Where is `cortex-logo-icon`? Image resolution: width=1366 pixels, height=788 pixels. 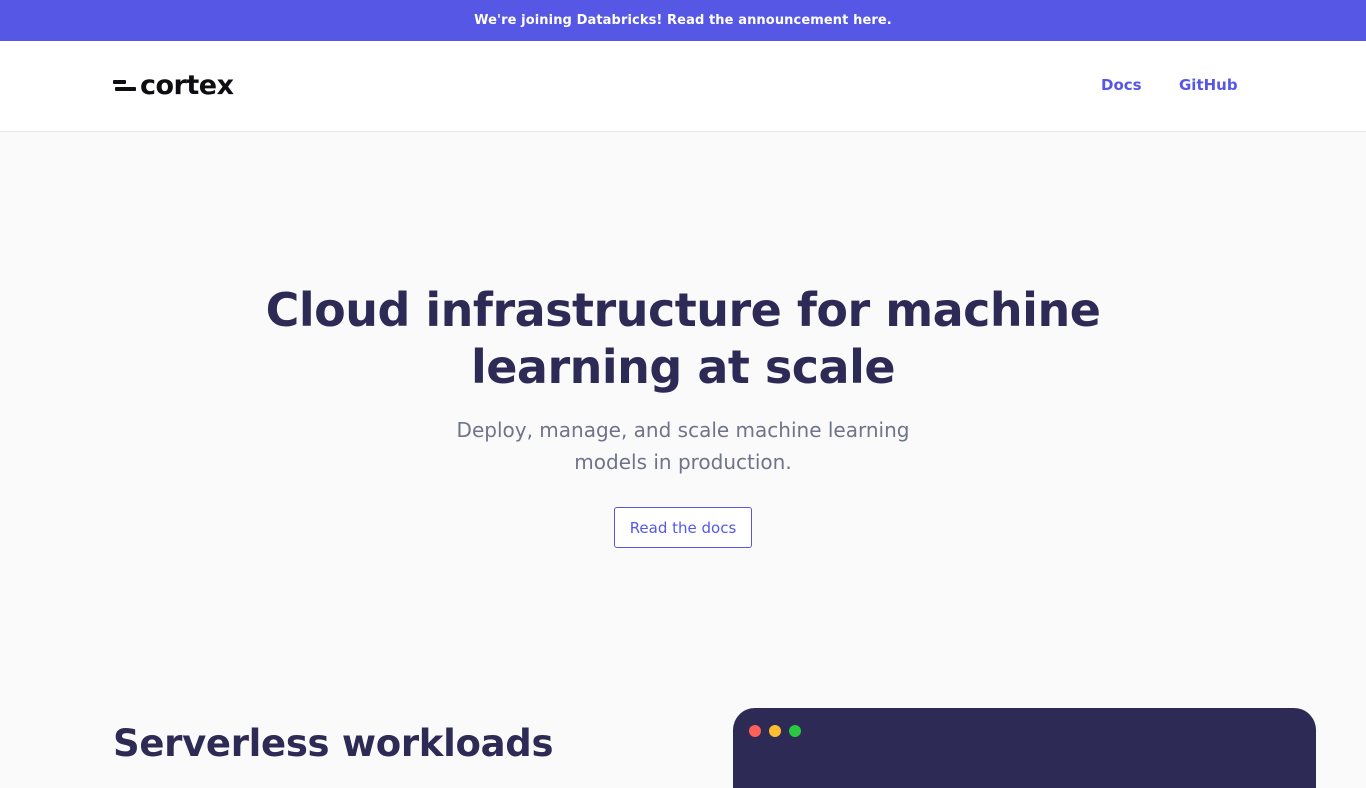 cortex-logo-icon is located at coordinates (124, 86).